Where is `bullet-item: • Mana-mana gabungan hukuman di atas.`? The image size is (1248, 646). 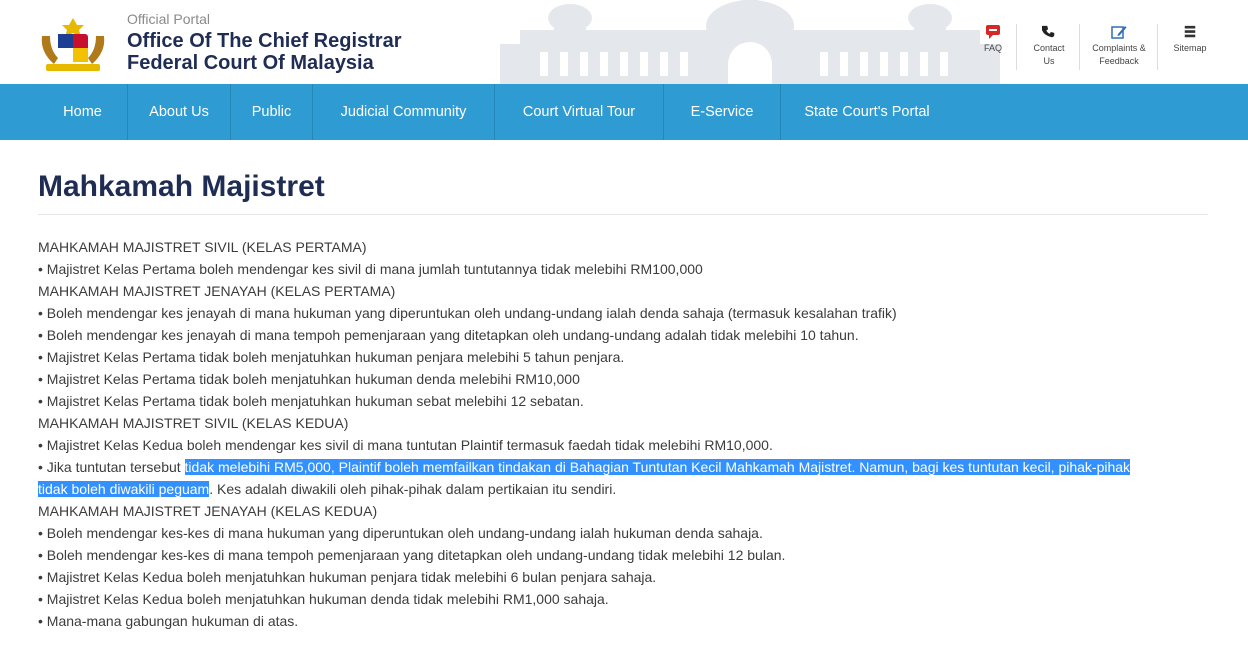
bullet-item: • Mana-mana gabungan hukuman di atas. is located at coordinates (168, 621).